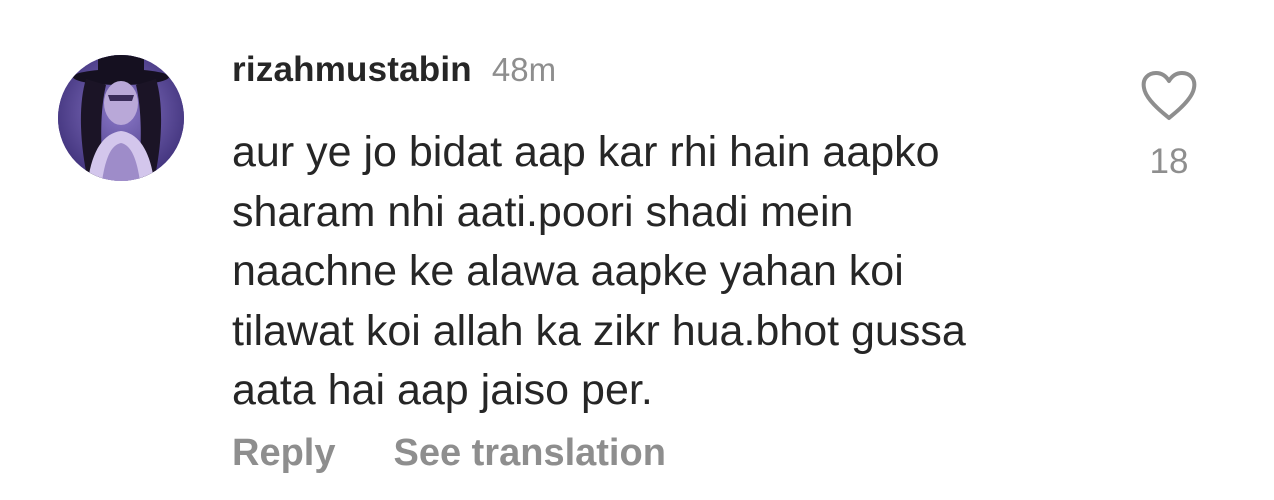  Describe the element at coordinates (586, 152) in the screenshot. I see `comment-text-line: aur ye jo bidat aap kar rhi hain aapko` at that location.